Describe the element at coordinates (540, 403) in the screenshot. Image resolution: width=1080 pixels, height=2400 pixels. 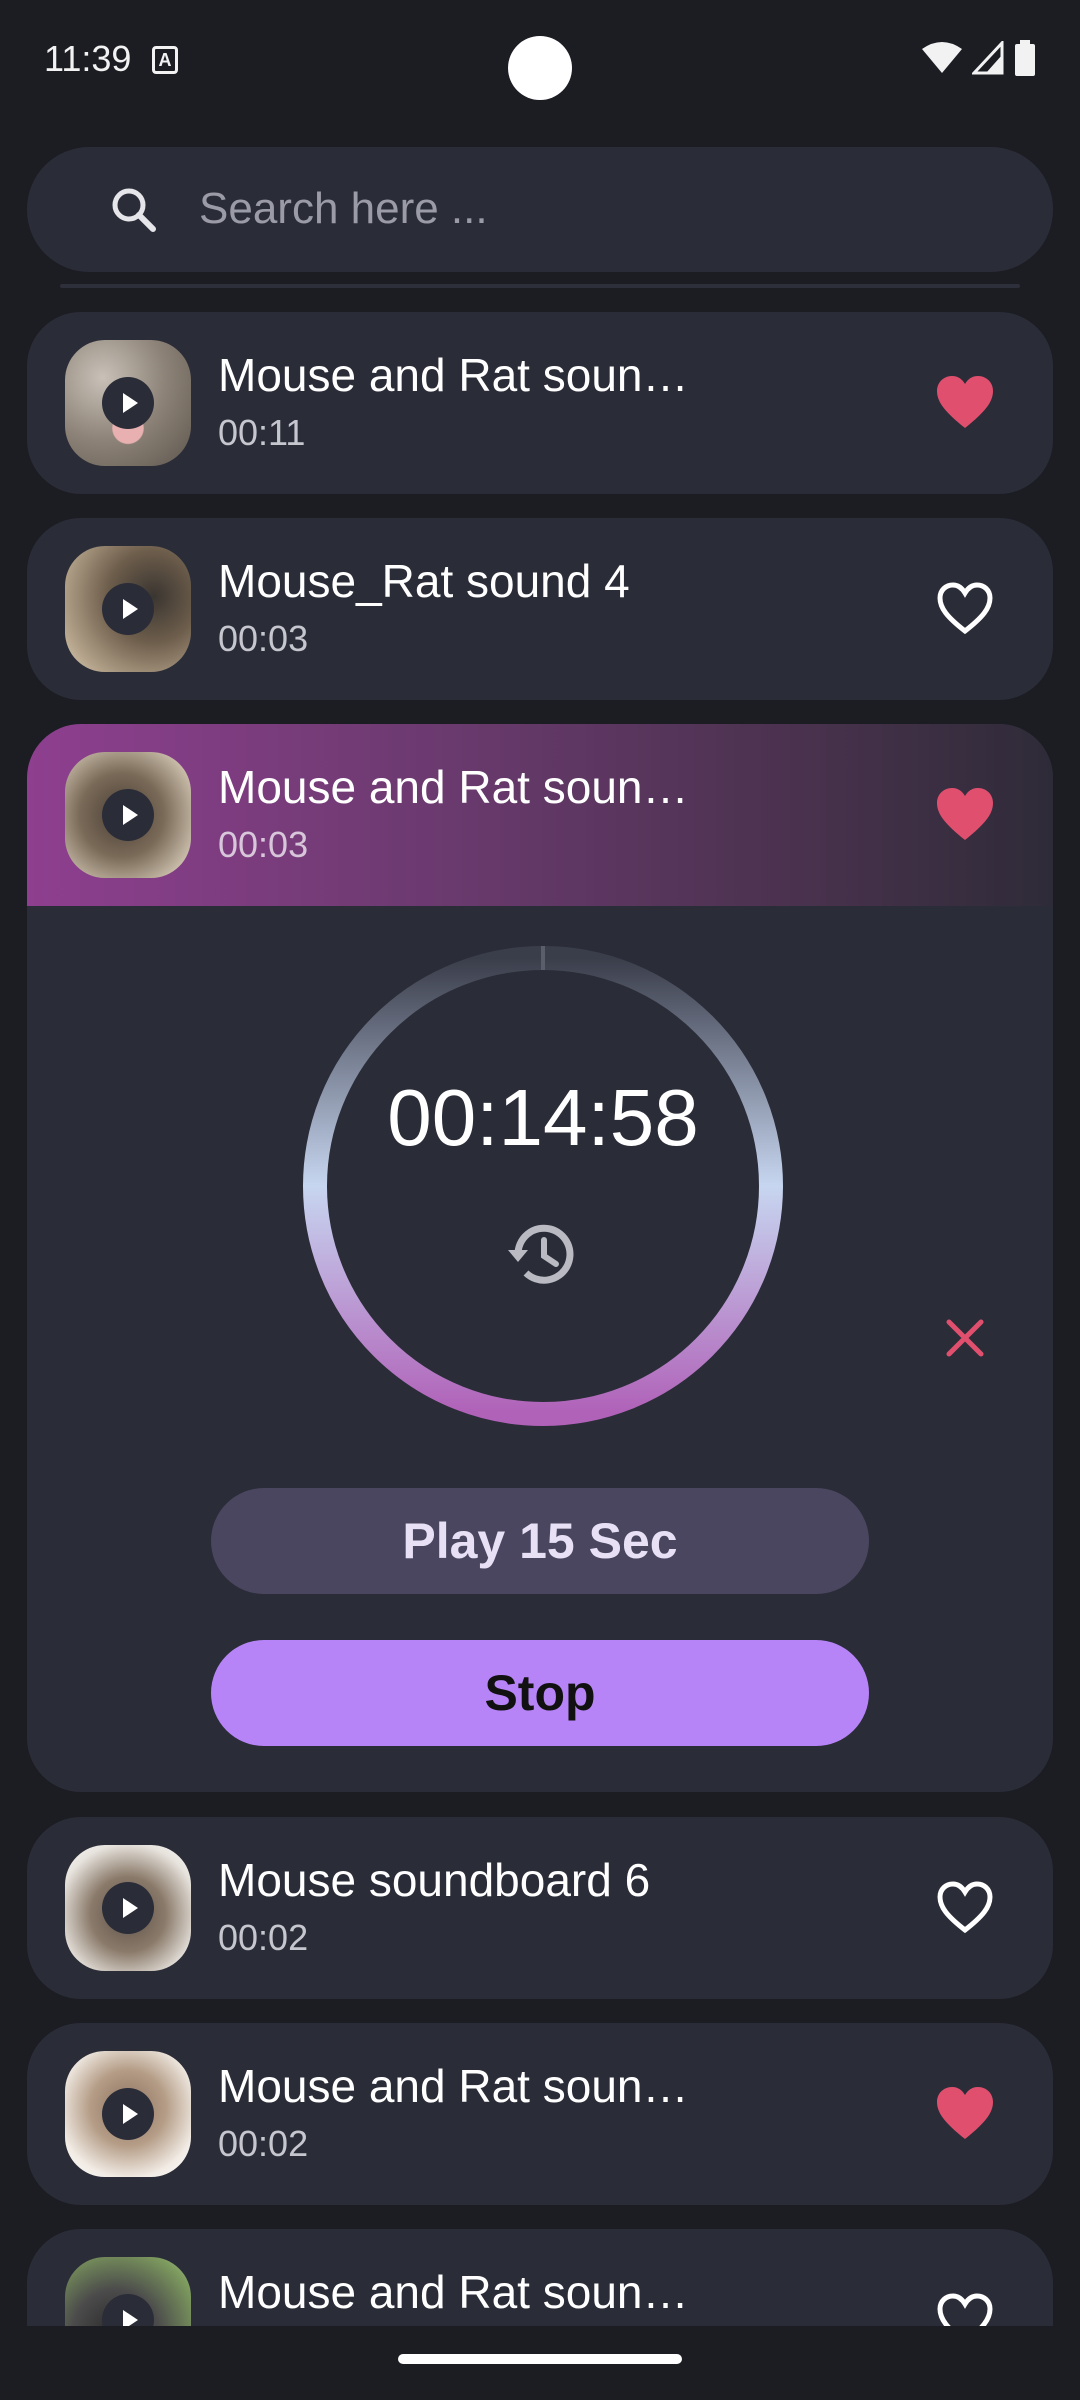
I see `sound-list-item: Mouse and Rat soun… 00:11` at that location.